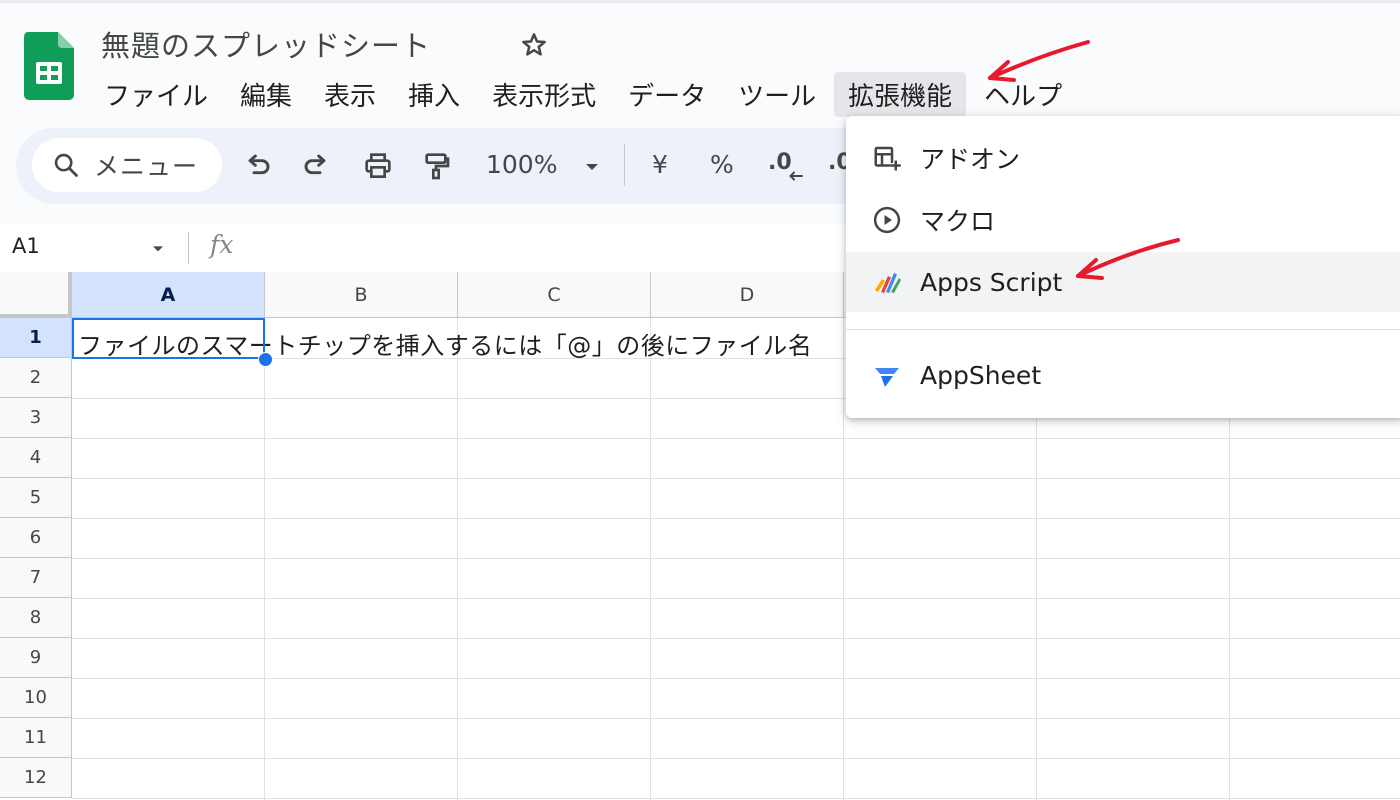 Image resolution: width=1400 pixels, height=800 pixels. Describe the element at coordinates (592, 166) in the screenshot. I see `chevron-down-icon` at that location.